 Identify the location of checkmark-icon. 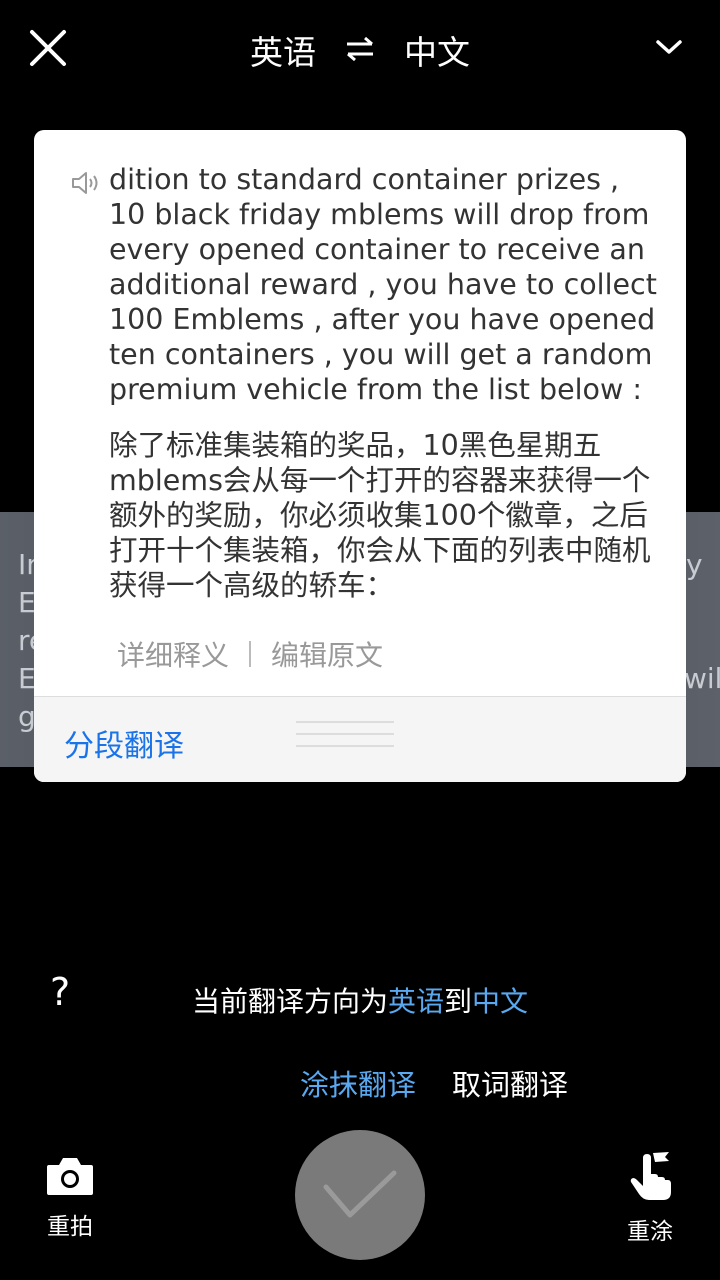
(360, 1194).